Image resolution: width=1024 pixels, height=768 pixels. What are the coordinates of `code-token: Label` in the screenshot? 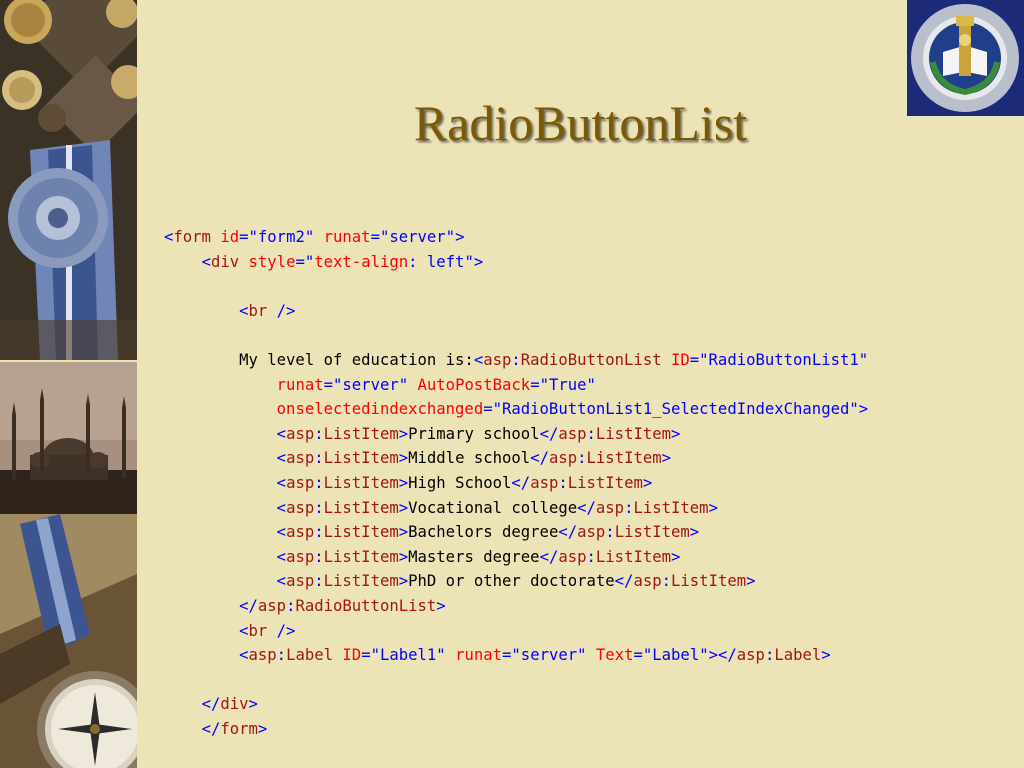 It's located at (798, 655).